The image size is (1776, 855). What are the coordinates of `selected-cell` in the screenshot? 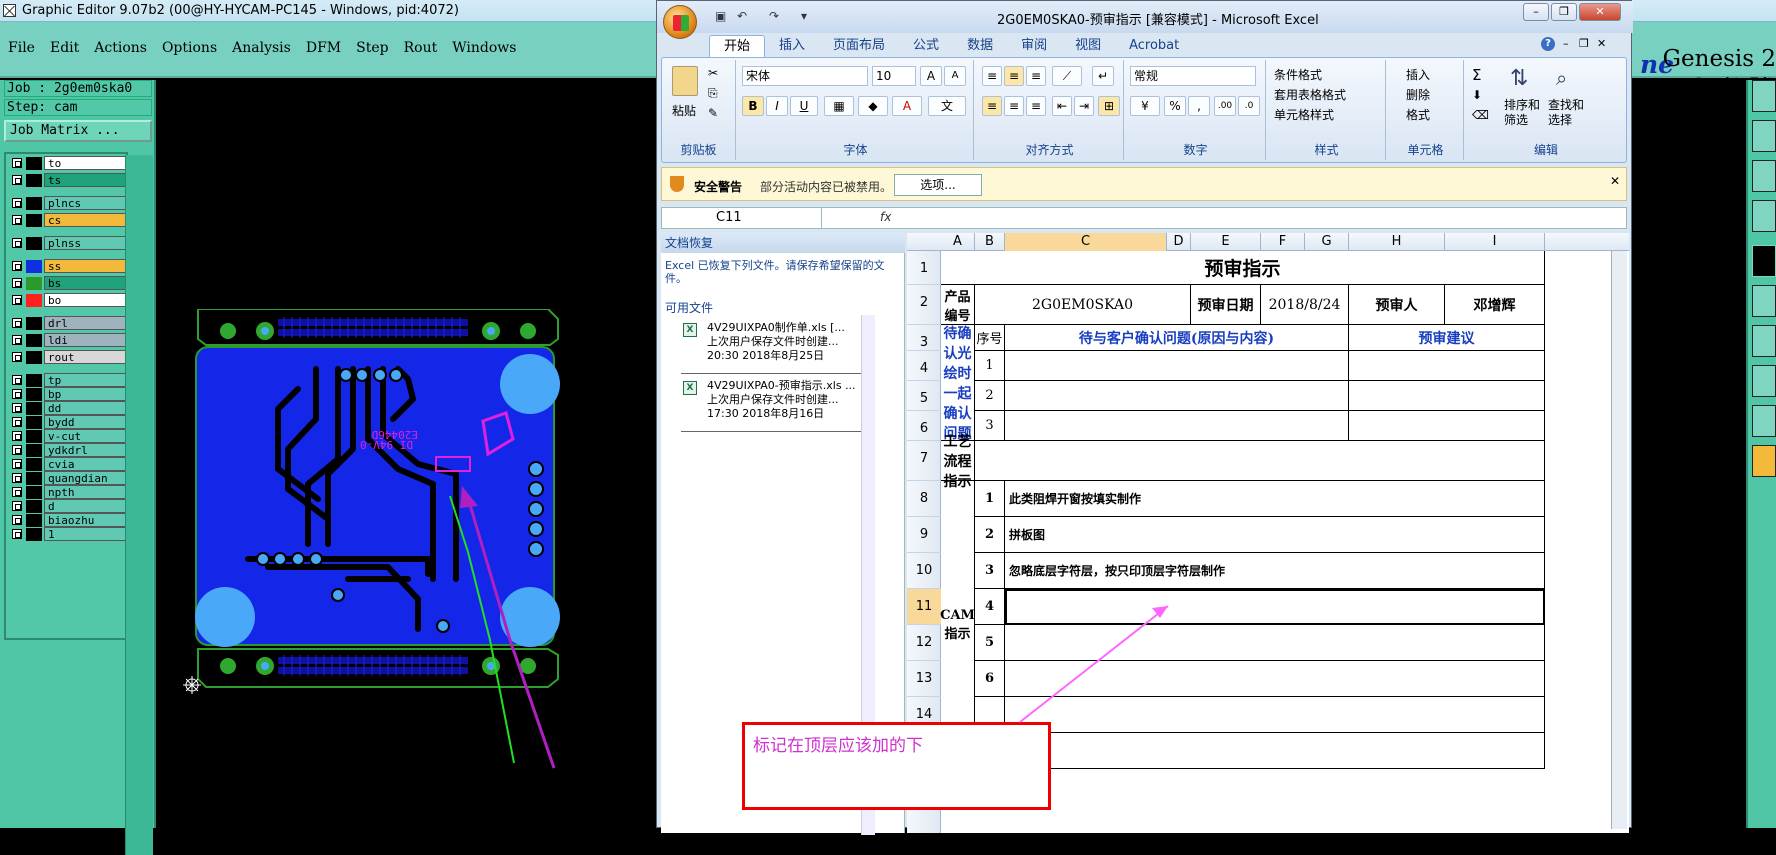 It's located at (1275, 607).